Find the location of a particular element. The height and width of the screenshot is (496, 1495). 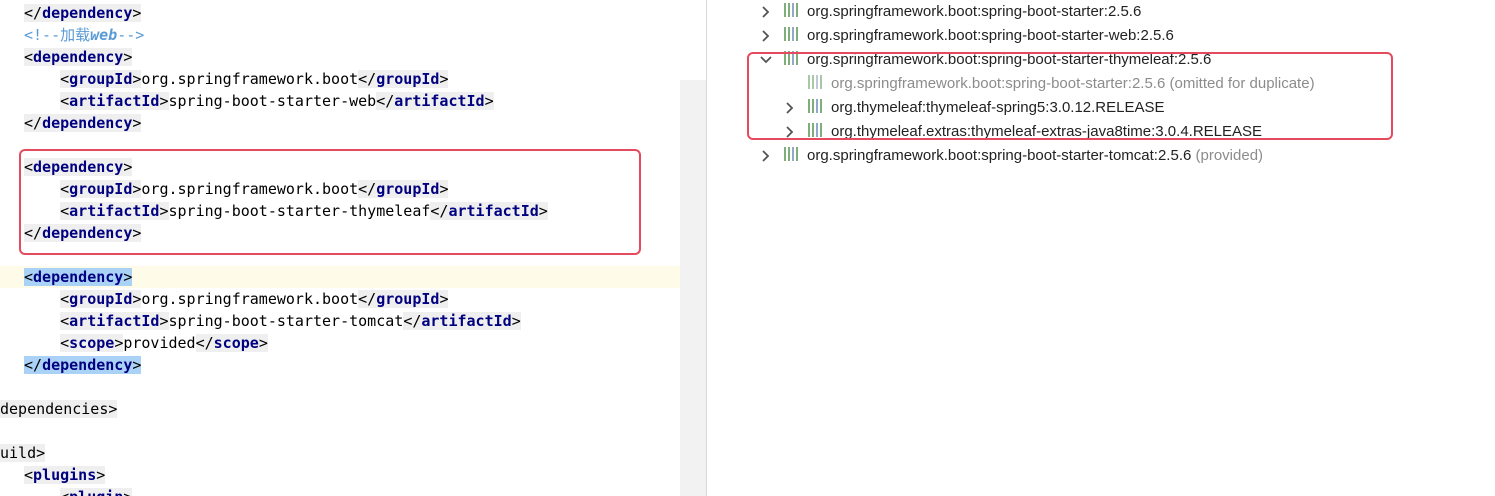

thymeleaf-tree-highlight-box is located at coordinates (1070, 96).